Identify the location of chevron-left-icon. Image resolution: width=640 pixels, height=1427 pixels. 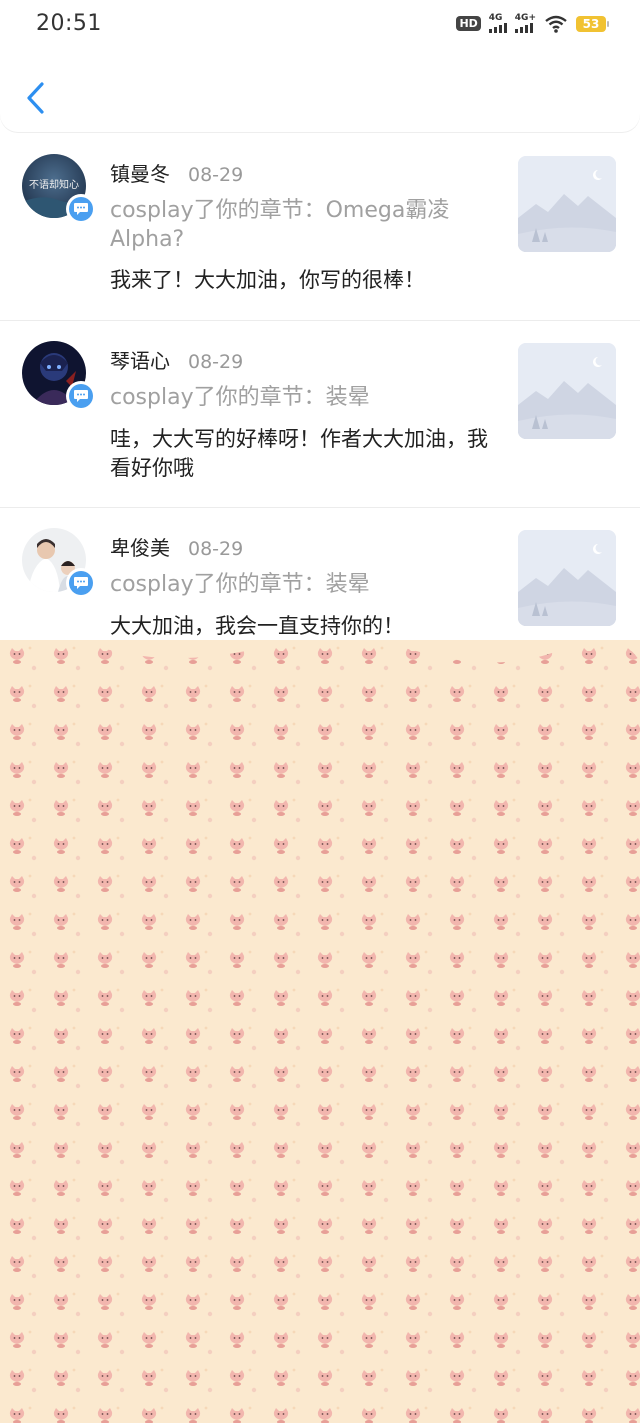
(36, 98).